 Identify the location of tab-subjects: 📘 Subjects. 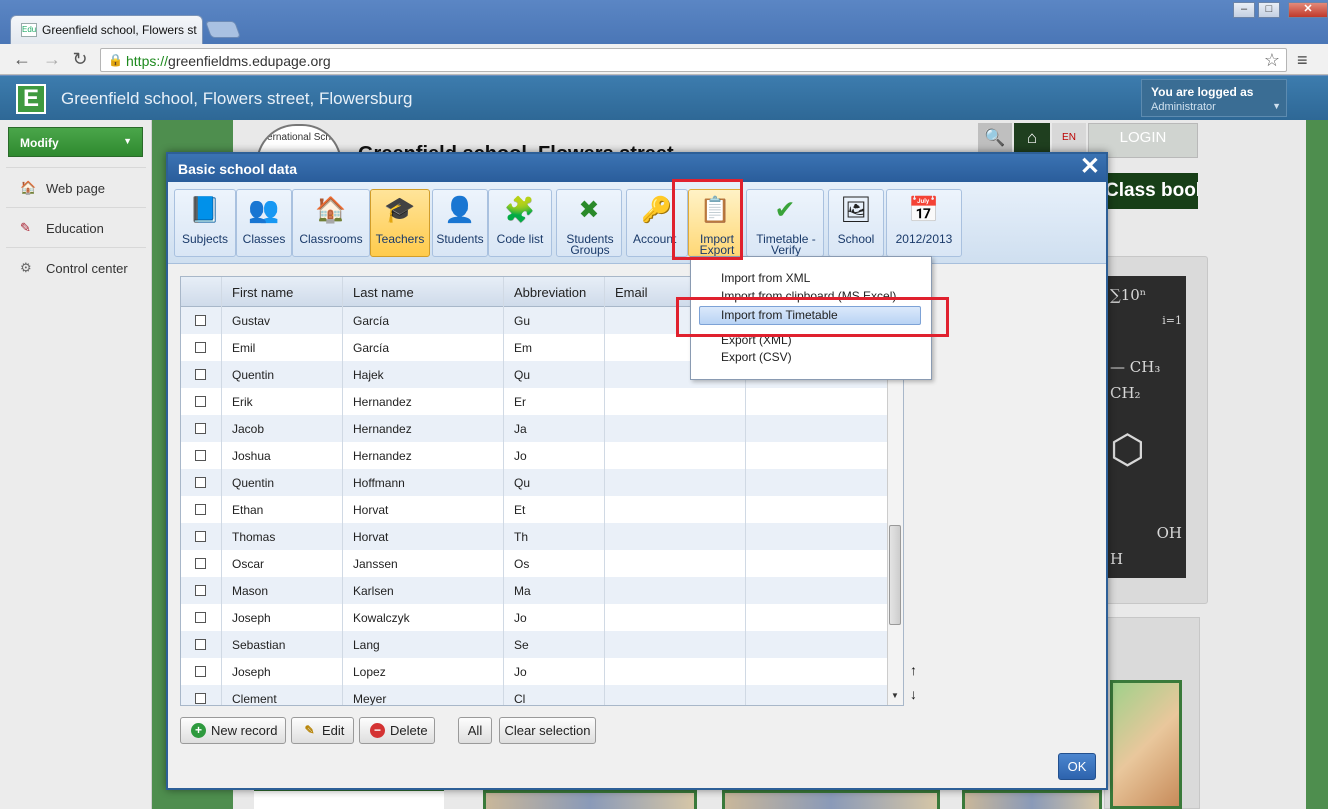
(205, 223).